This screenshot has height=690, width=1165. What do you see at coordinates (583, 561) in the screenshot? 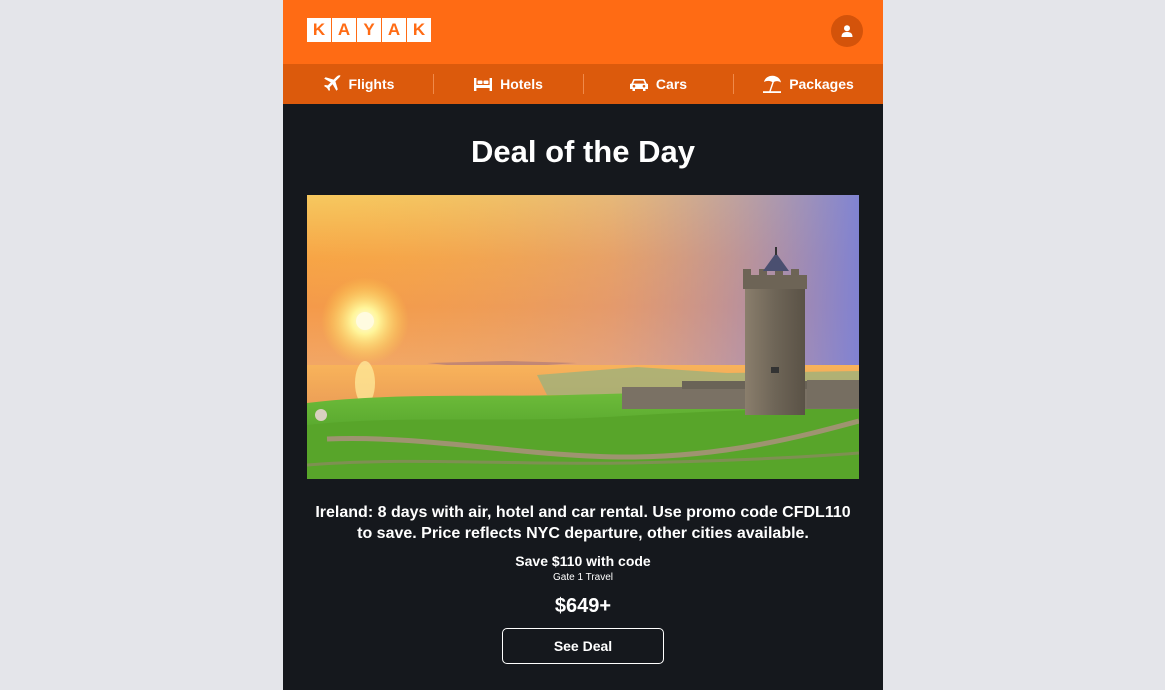
I see `deal-savings: Save $110 with code` at bounding box center [583, 561].